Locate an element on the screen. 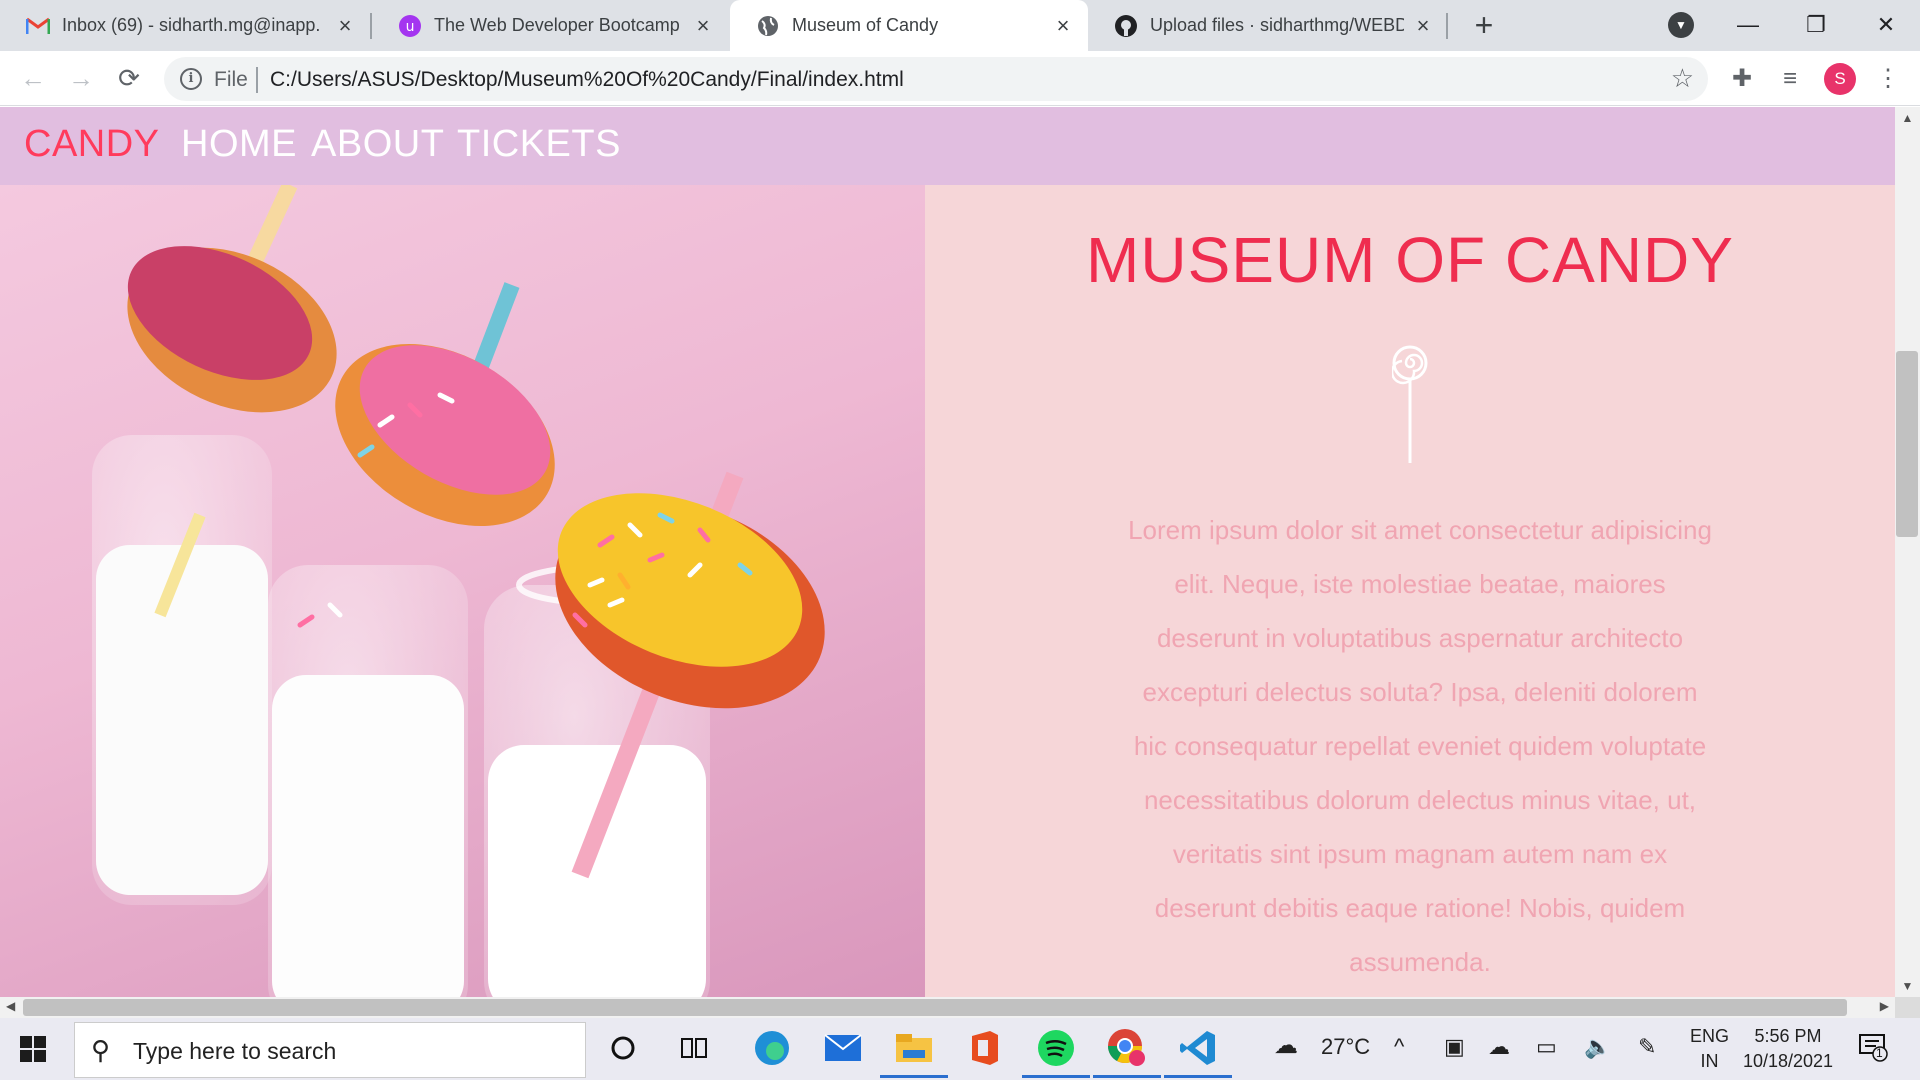  cortana-icon is located at coordinates (623, 1048).